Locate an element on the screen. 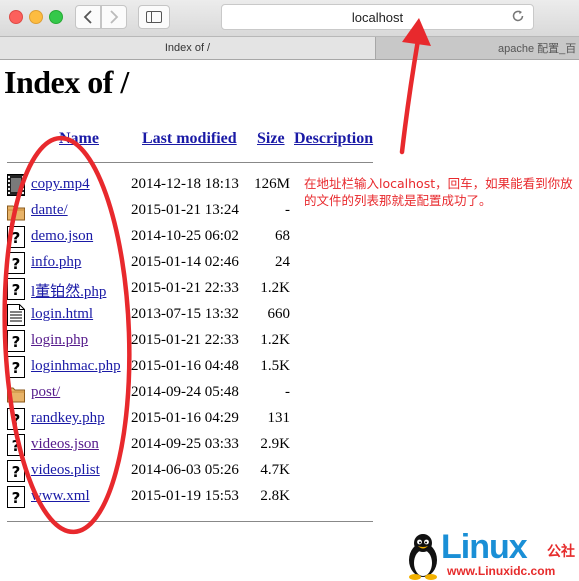 The image size is (579, 581). address-bar: localhost is located at coordinates (377, 17).